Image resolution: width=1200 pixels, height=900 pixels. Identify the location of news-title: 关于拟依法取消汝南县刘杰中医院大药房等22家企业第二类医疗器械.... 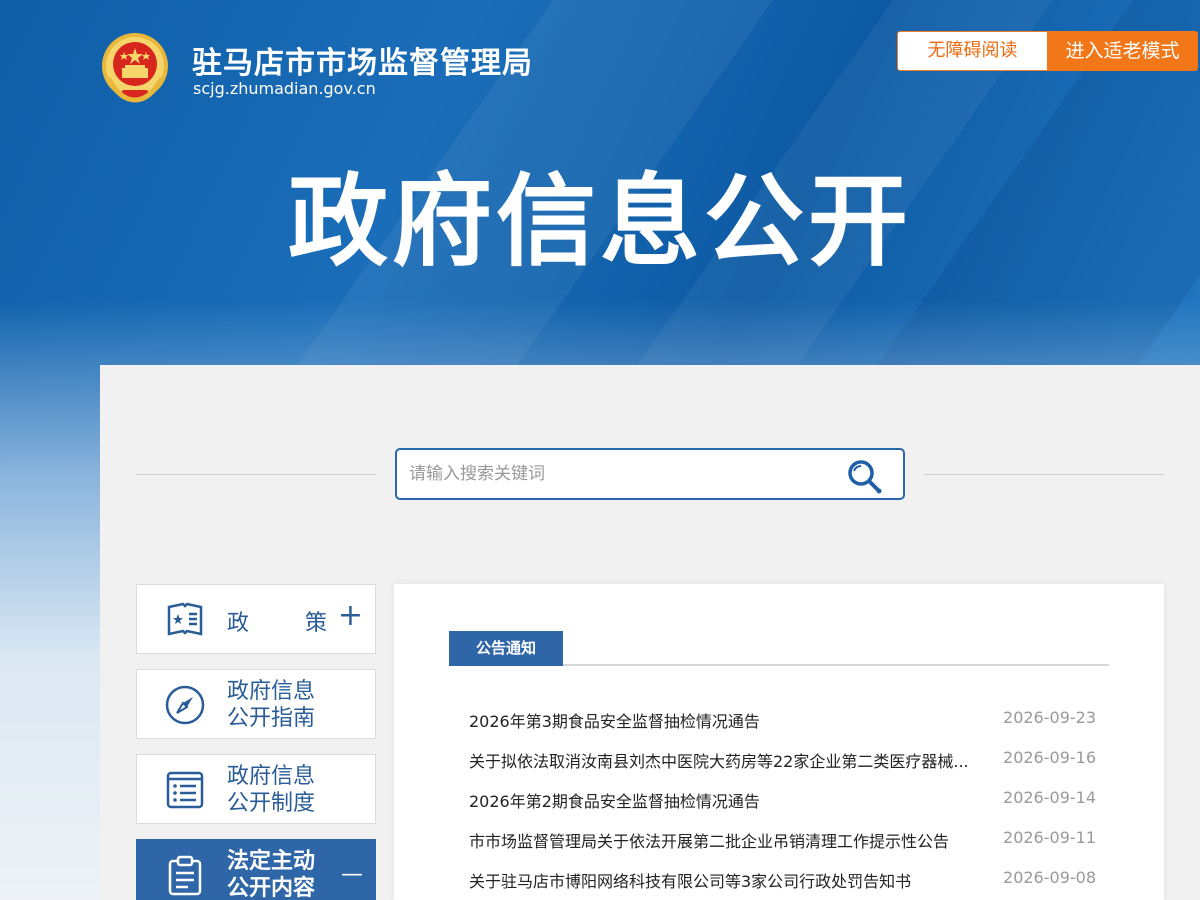
(719, 760).